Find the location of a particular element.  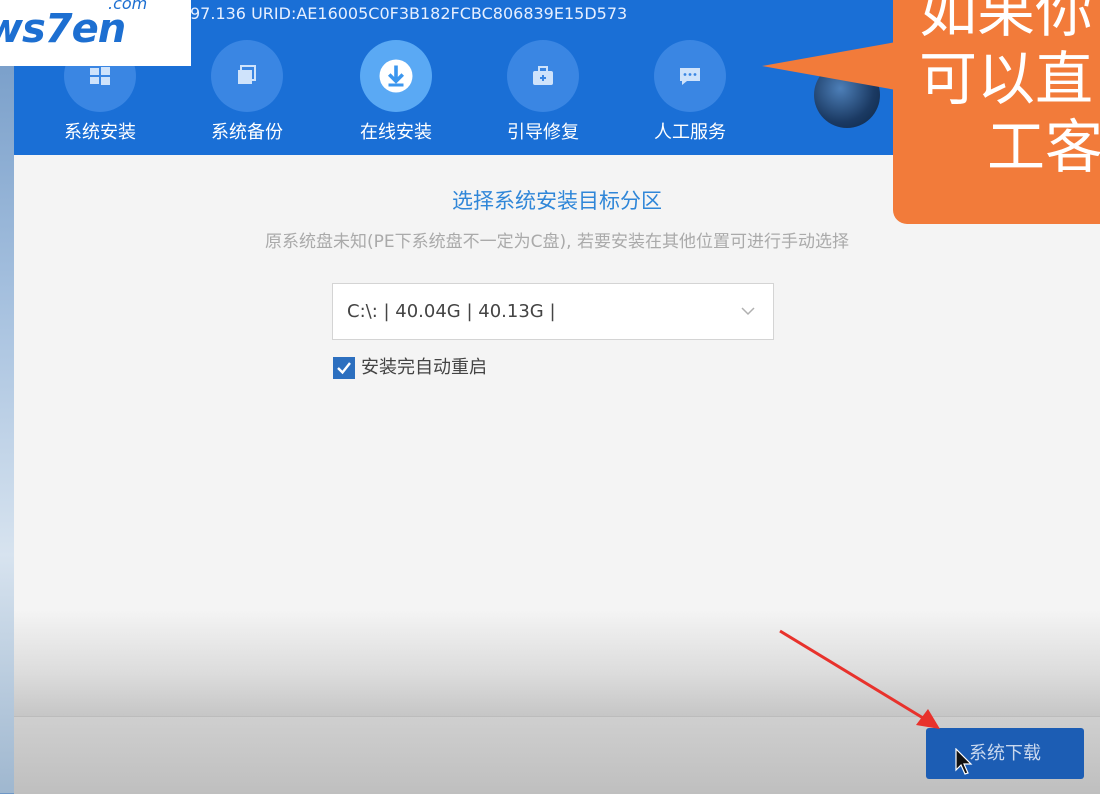

auto-restart-label: 安装完自动重启 is located at coordinates (424, 367).